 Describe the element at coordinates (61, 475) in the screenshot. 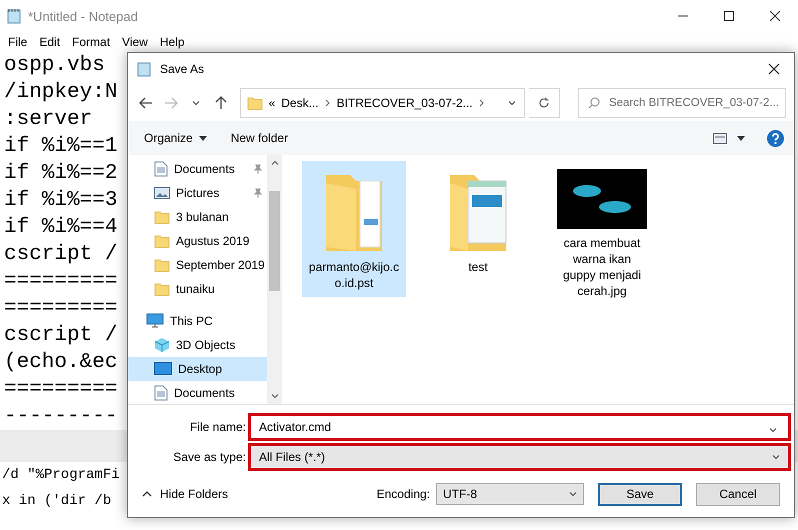

I see `text-line: /d "%ProgramFi` at that location.